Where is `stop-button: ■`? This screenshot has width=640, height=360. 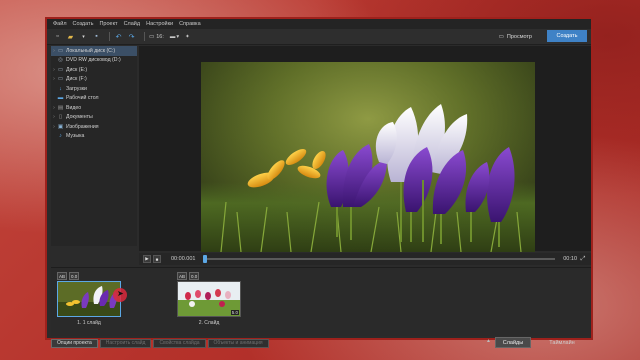
stop-button: ■ is located at coordinates (157, 259).